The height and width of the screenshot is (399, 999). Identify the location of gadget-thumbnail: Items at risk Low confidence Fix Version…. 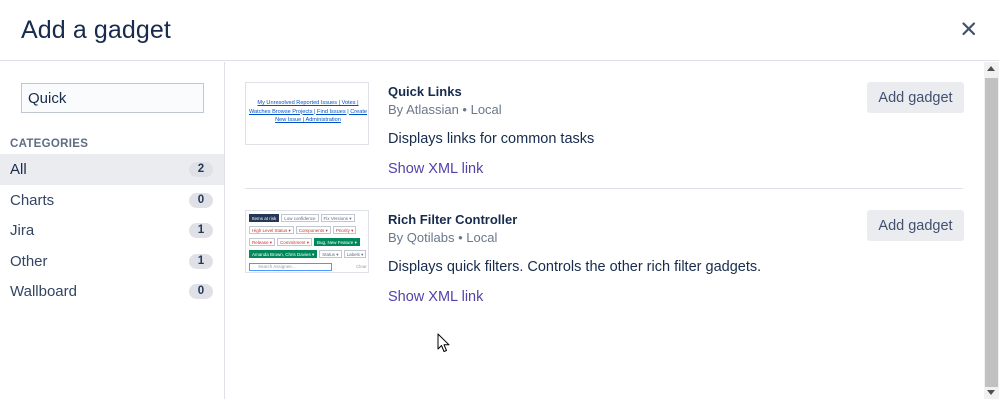
(307, 241).